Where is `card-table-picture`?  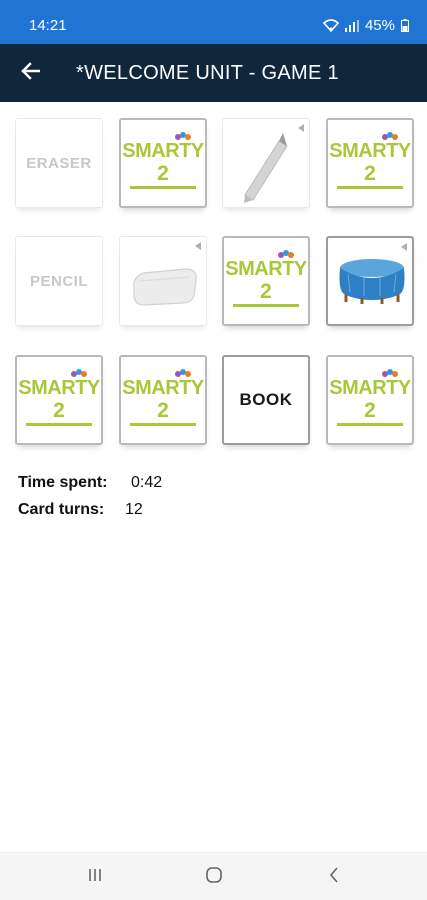
card-table-picture is located at coordinates (370, 281).